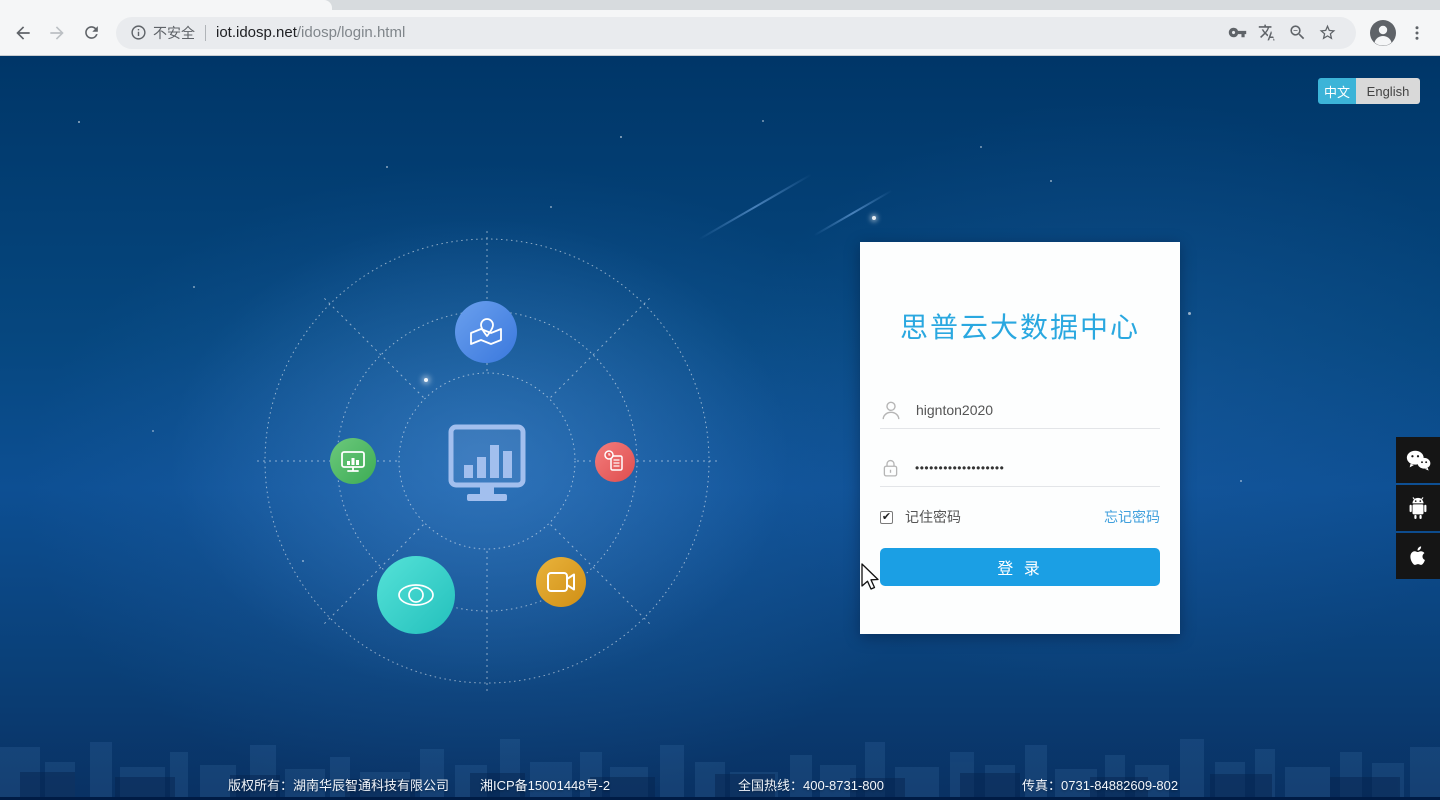 This screenshot has width=1440, height=800. Describe the element at coordinates (720, 5) in the screenshot. I see `tab-strip` at that location.